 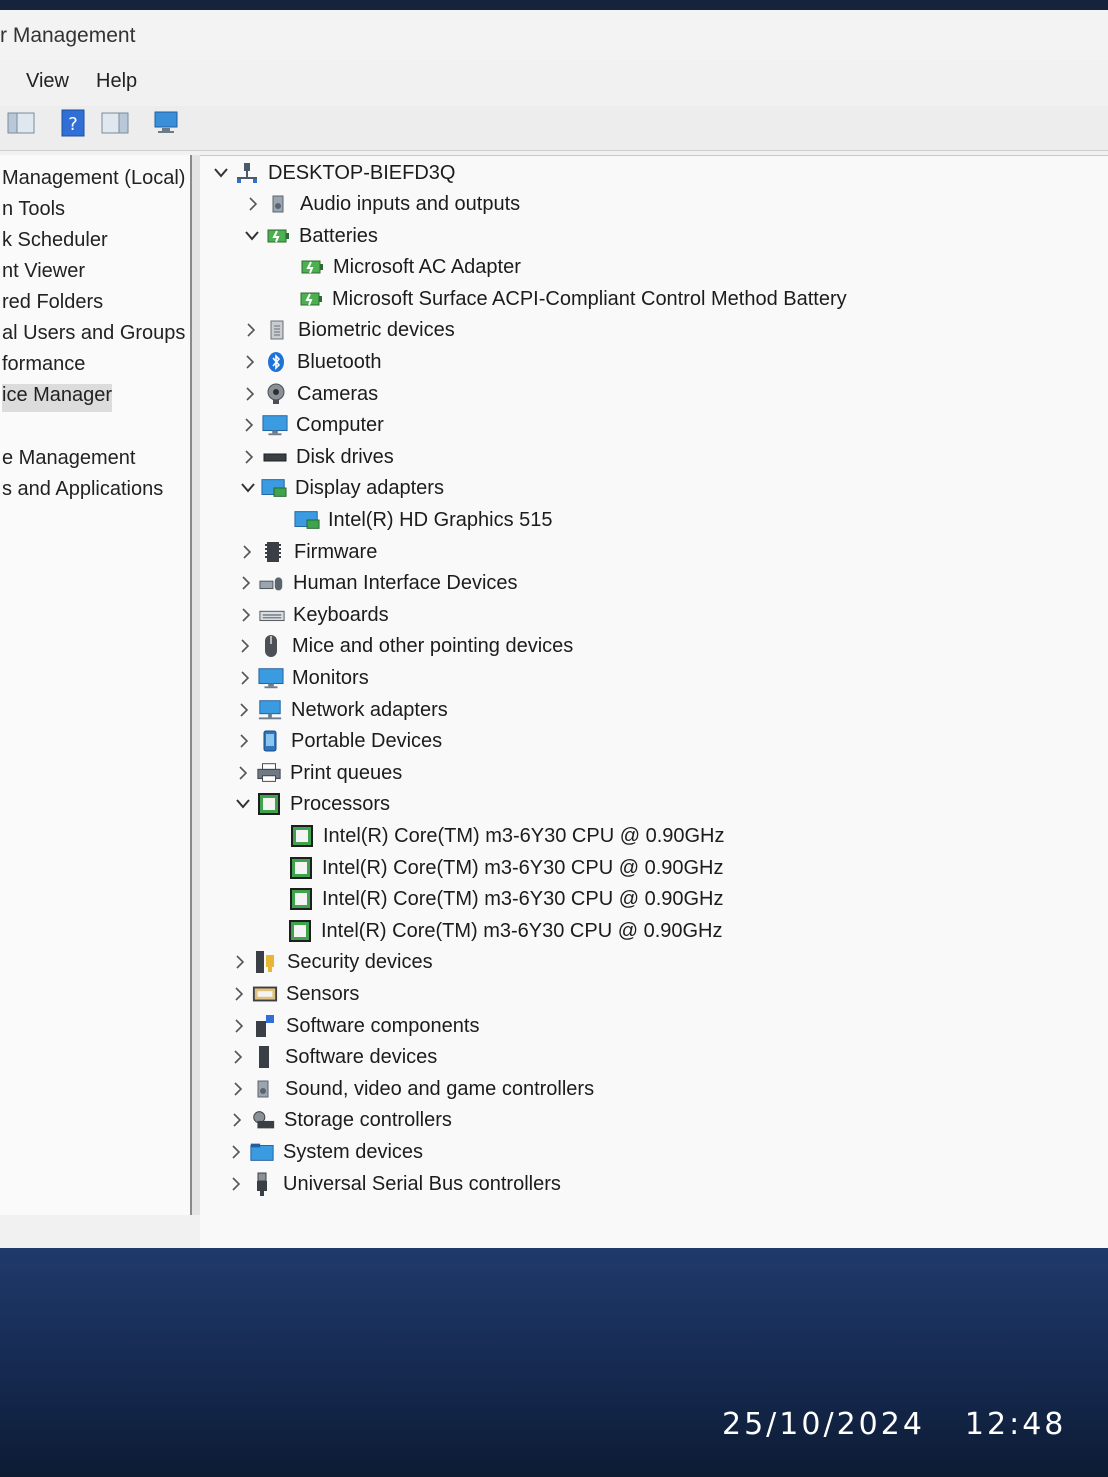 What do you see at coordinates (340, 803) in the screenshot?
I see `device-label: Processors` at bounding box center [340, 803].